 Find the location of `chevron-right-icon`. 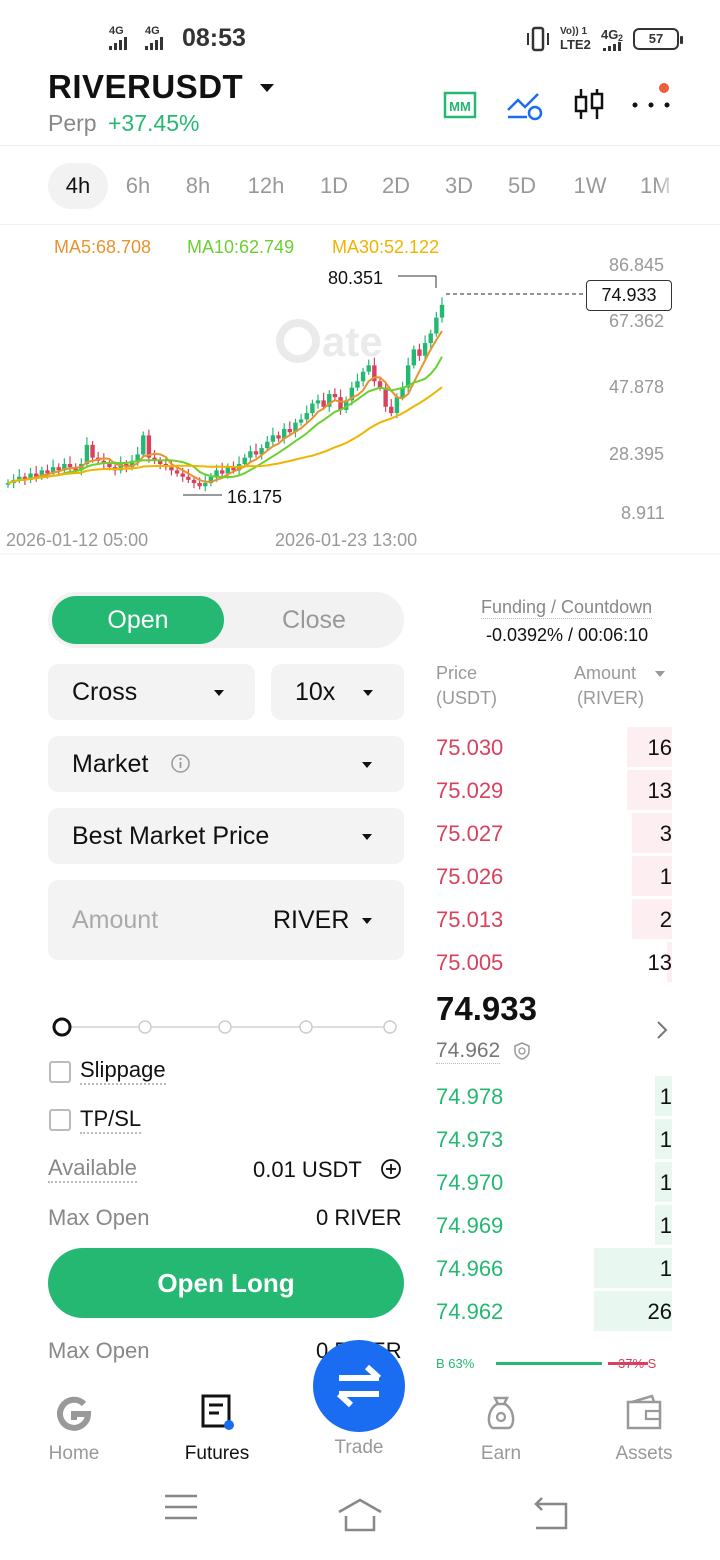

chevron-right-icon is located at coordinates (662, 1030).